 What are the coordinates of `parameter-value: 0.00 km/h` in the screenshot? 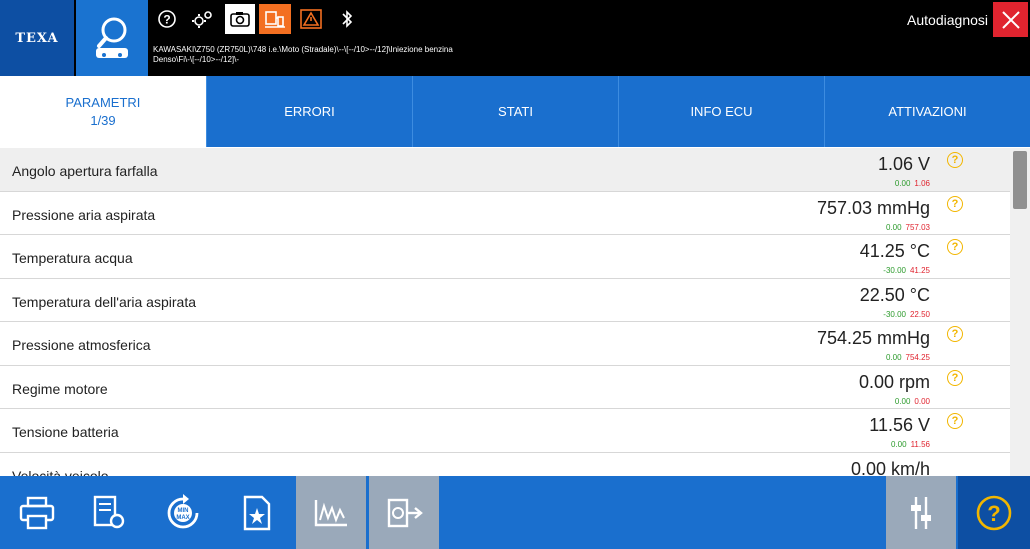 It's located at (890, 467).